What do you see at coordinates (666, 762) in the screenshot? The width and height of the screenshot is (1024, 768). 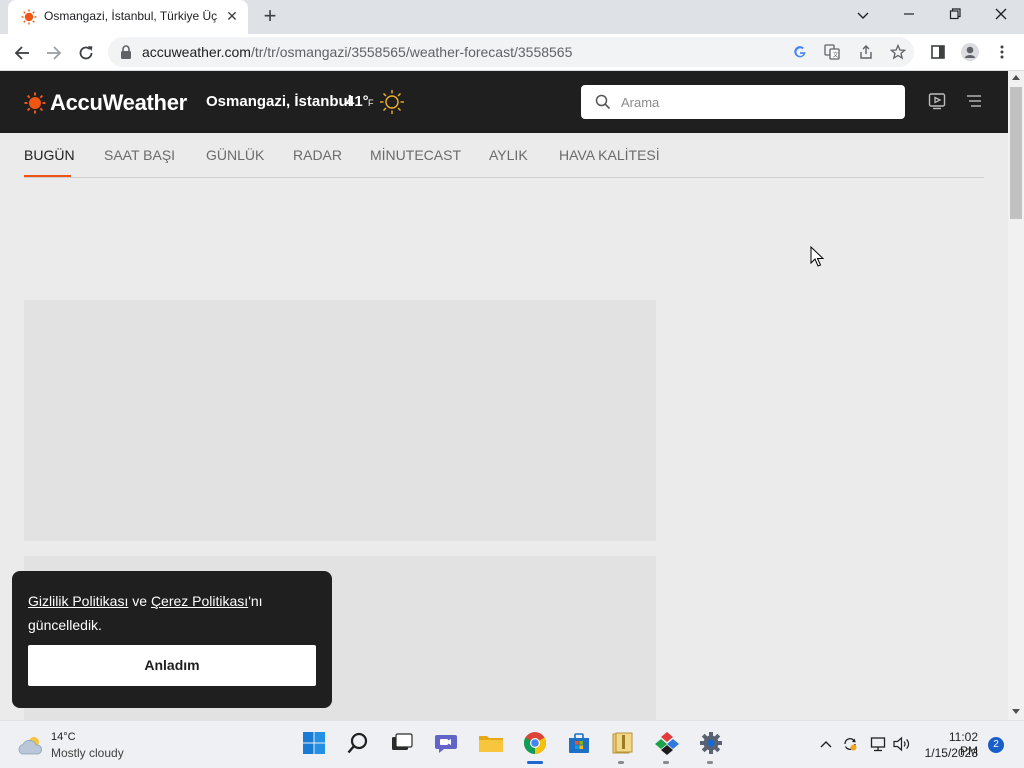 I see `colorful-app-indicator` at bounding box center [666, 762].